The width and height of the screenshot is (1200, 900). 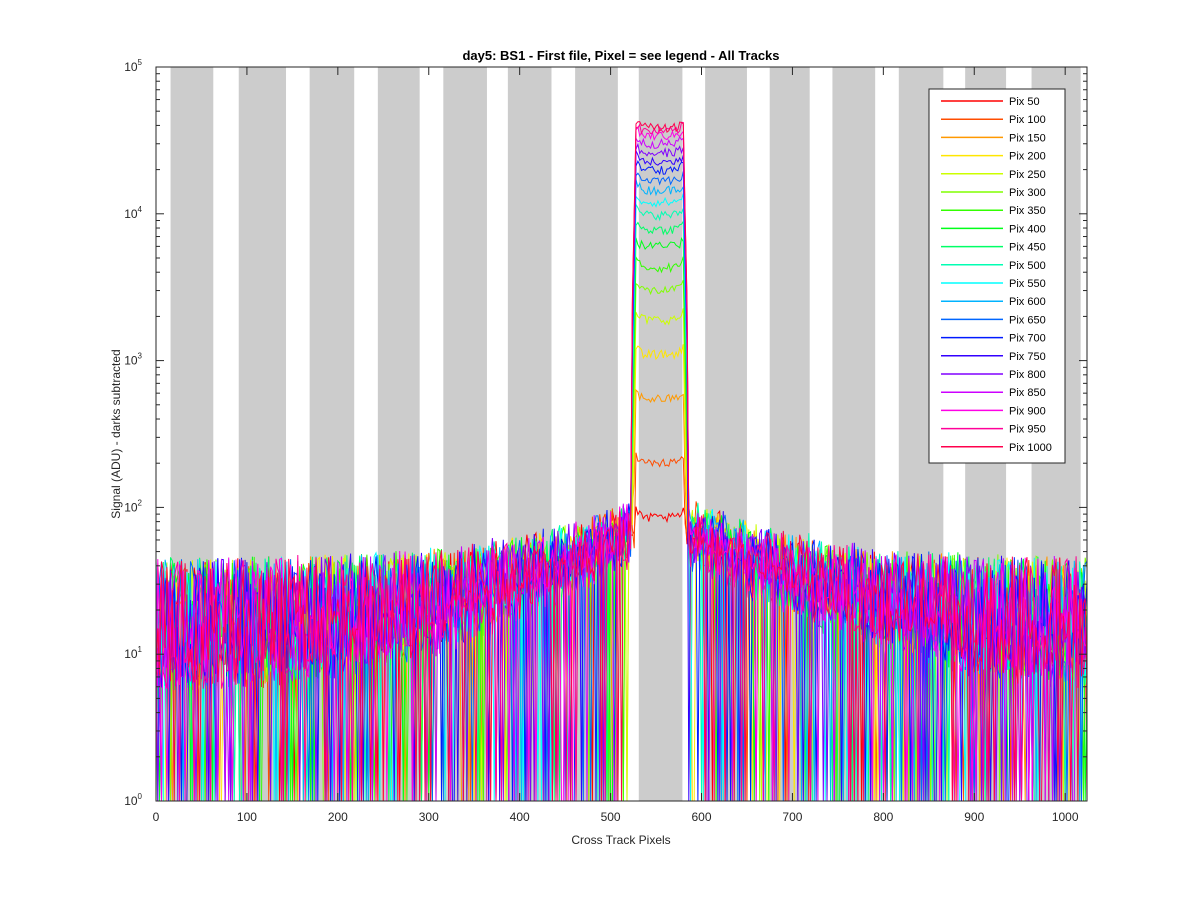 I want to click on y-tick-label: 103, so click(x=133, y=360).